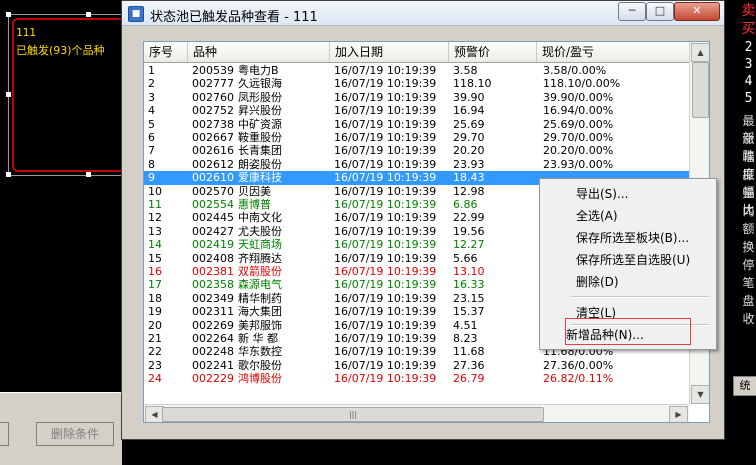  I want to click on quote-label: 内, so click(748, 211).